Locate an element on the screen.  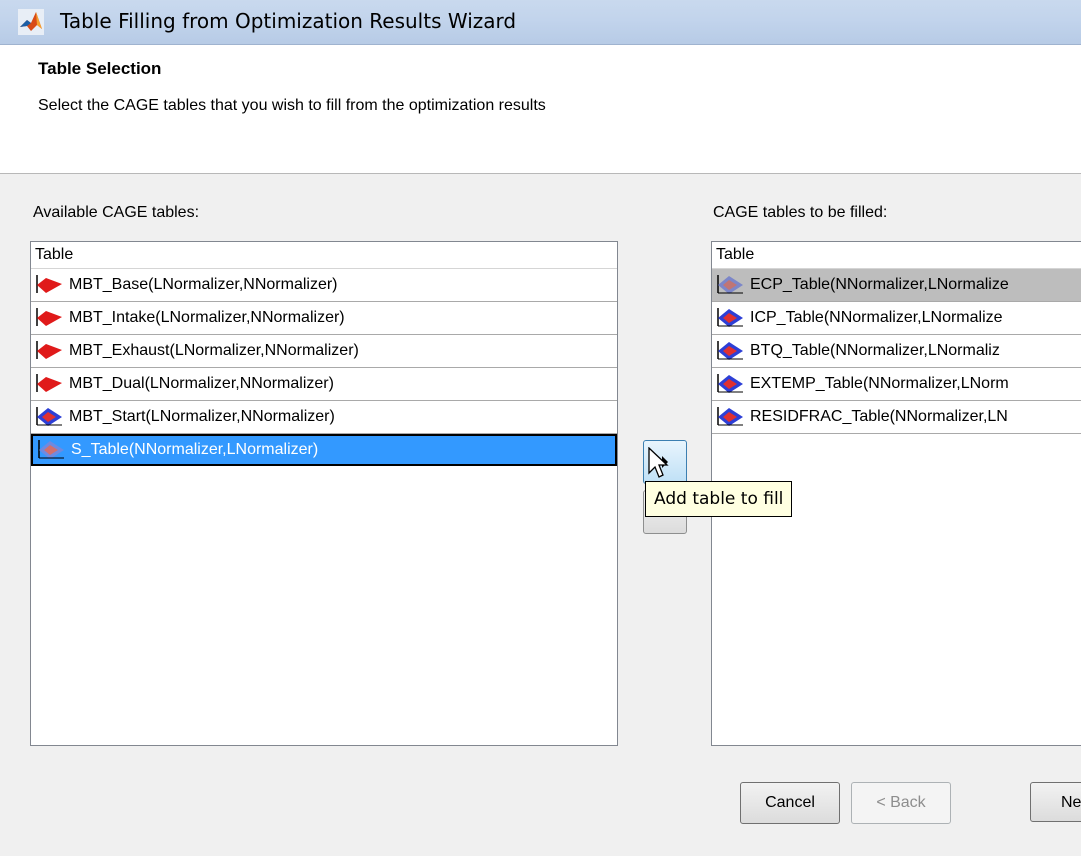
list-item: RESIDFRAC_Table(NNormalizer,LN is located at coordinates (896, 417).